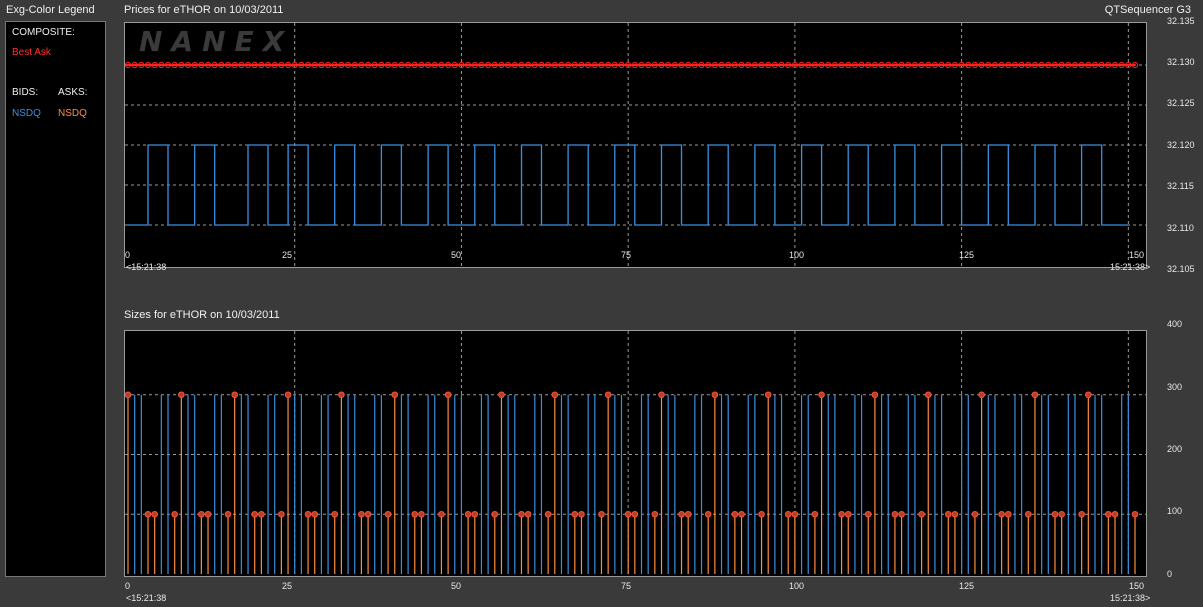 The width and height of the screenshot is (1203, 607). I want to click on price-x-tick: 75, so click(626, 255).